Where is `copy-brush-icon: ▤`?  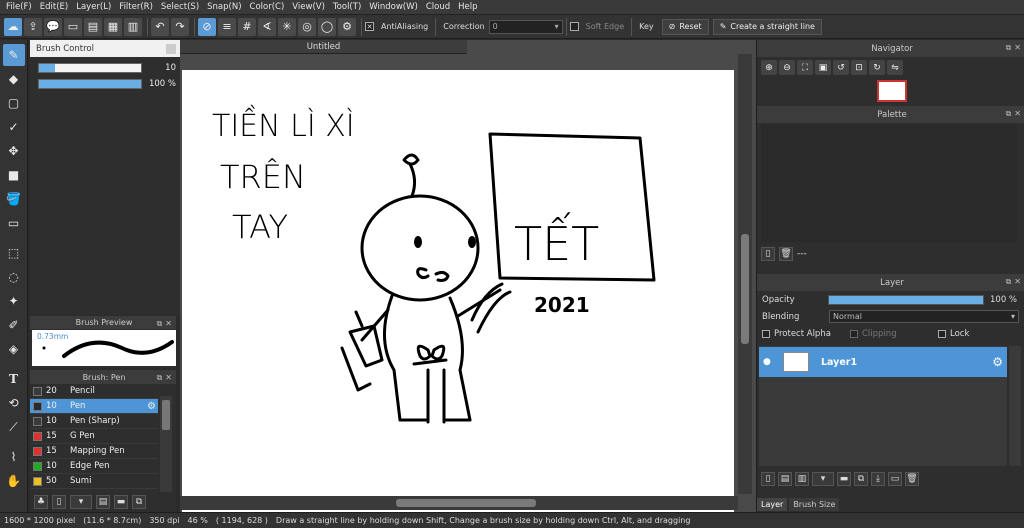
copy-brush-icon: ▤ is located at coordinates (103, 502).